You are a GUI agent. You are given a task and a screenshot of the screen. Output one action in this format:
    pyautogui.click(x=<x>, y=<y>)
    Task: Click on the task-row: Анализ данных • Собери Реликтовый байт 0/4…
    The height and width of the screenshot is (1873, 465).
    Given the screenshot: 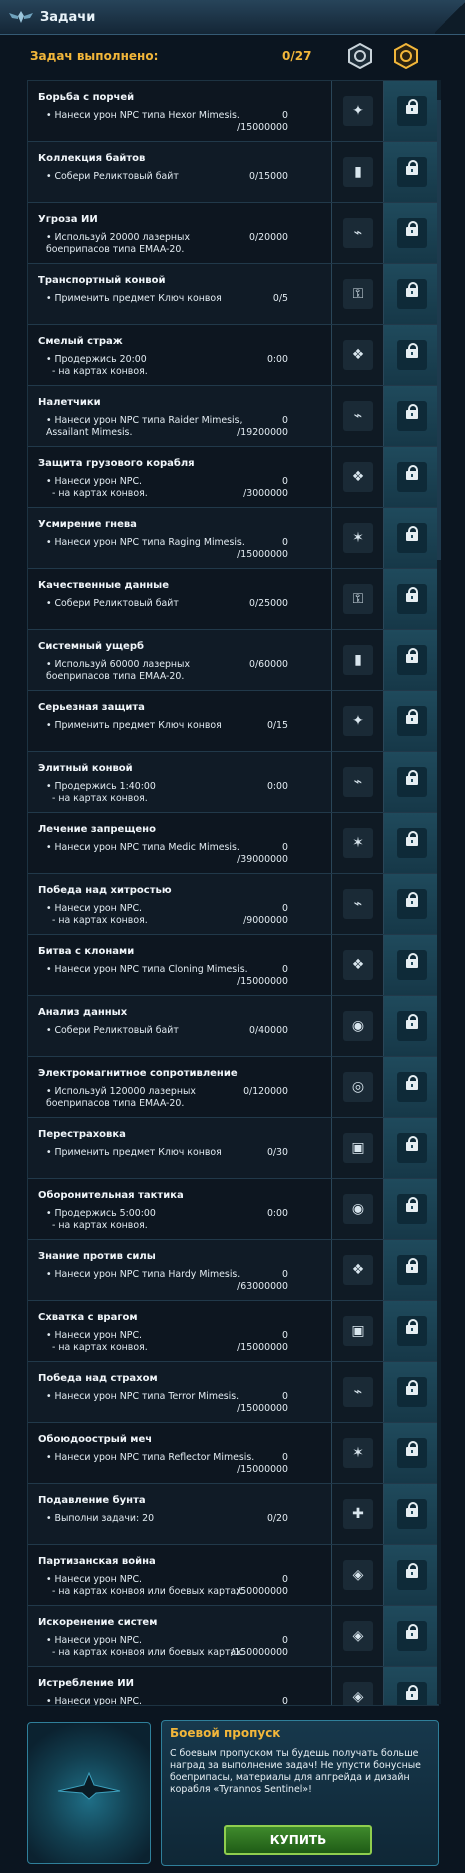 What is the action you would take?
    pyautogui.click(x=233, y=1026)
    